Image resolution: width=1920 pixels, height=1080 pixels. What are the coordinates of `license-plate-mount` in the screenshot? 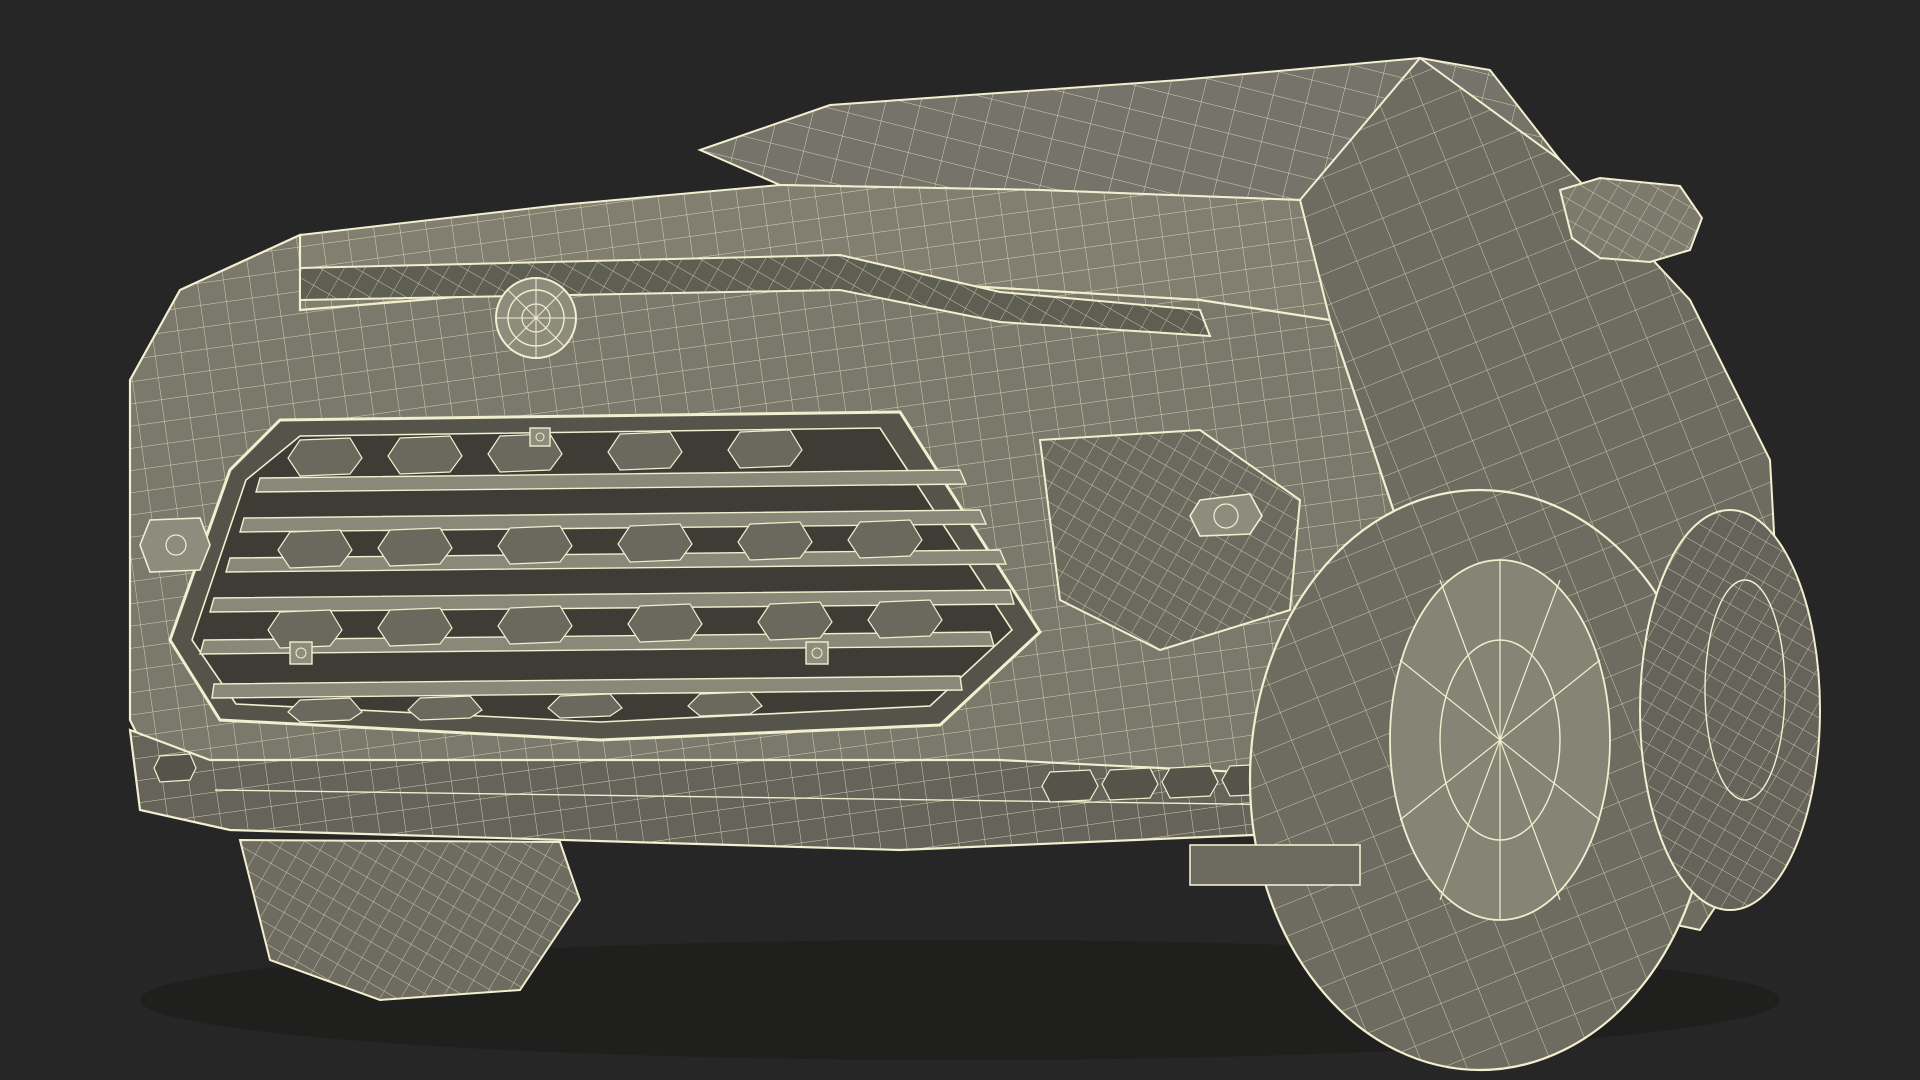 It's located at (1275, 865).